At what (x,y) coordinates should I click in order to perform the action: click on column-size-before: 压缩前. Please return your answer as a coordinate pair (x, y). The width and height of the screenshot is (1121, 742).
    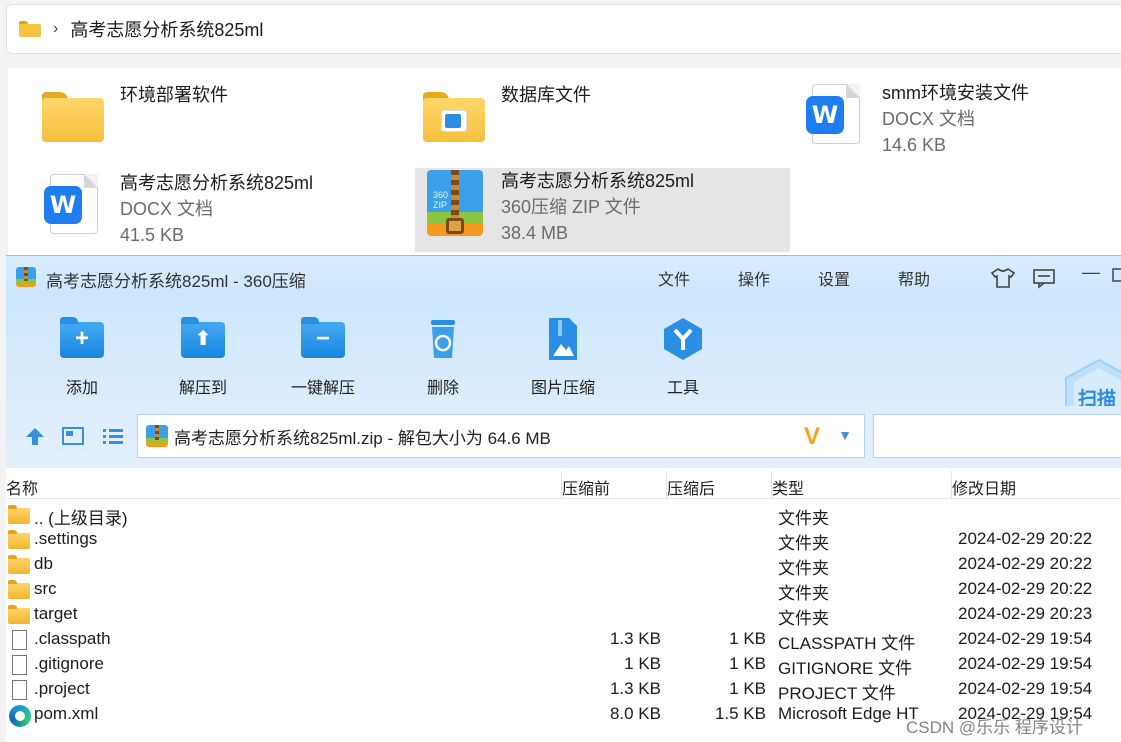
    Looking at the image, I should click on (586, 487).